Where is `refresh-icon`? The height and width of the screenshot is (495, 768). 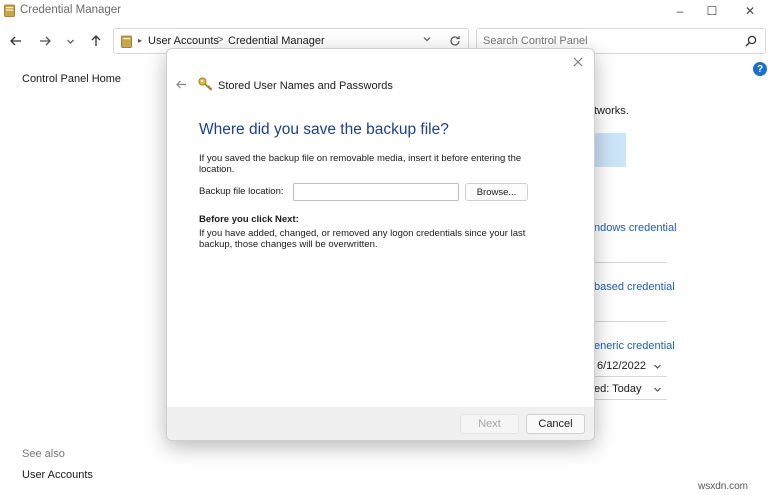
refresh-icon is located at coordinates (455, 41).